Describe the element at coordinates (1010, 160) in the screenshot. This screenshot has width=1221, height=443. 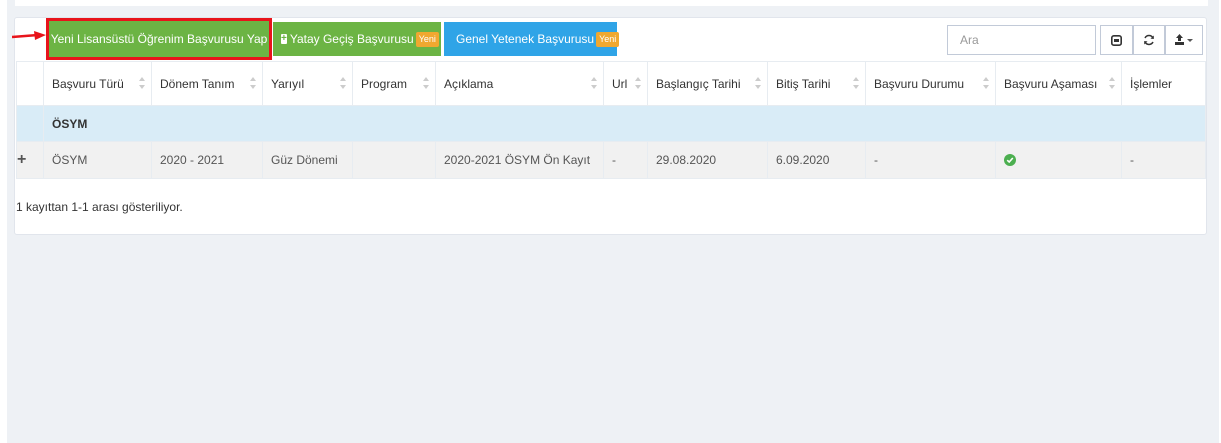
I see `check-circle-icon` at that location.